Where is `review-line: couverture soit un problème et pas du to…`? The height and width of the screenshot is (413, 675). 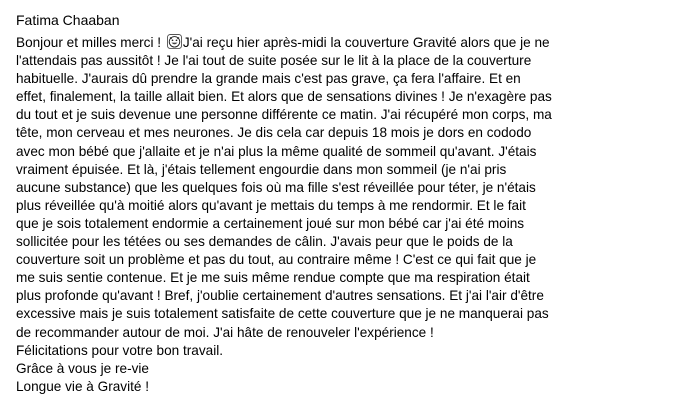
review-line: couverture soit un problème et pas du to… is located at coordinates (276, 260).